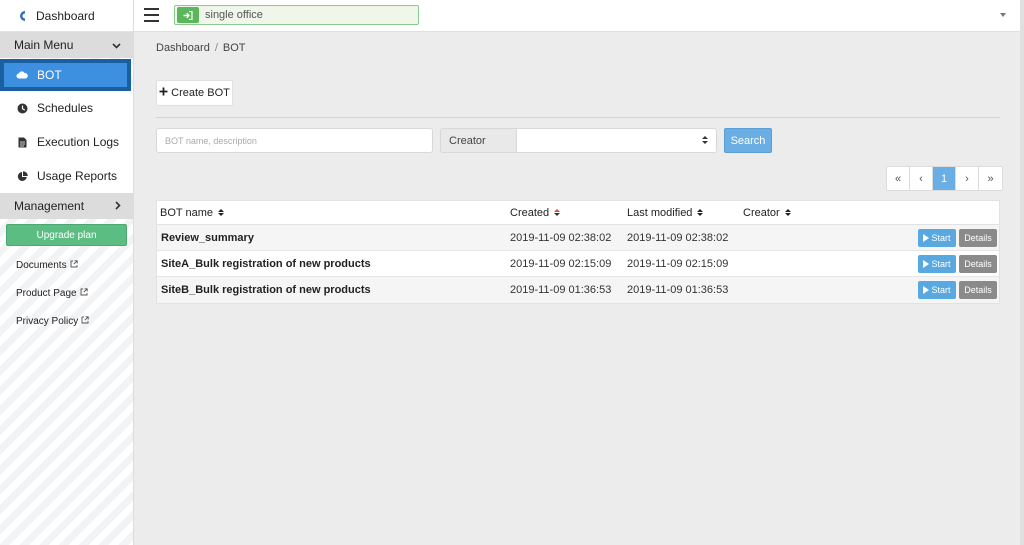 The height and width of the screenshot is (545, 1024). What do you see at coordinates (22, 75) in the screenshot?
I see `cloud-icon` at bounding box center [22, 75].